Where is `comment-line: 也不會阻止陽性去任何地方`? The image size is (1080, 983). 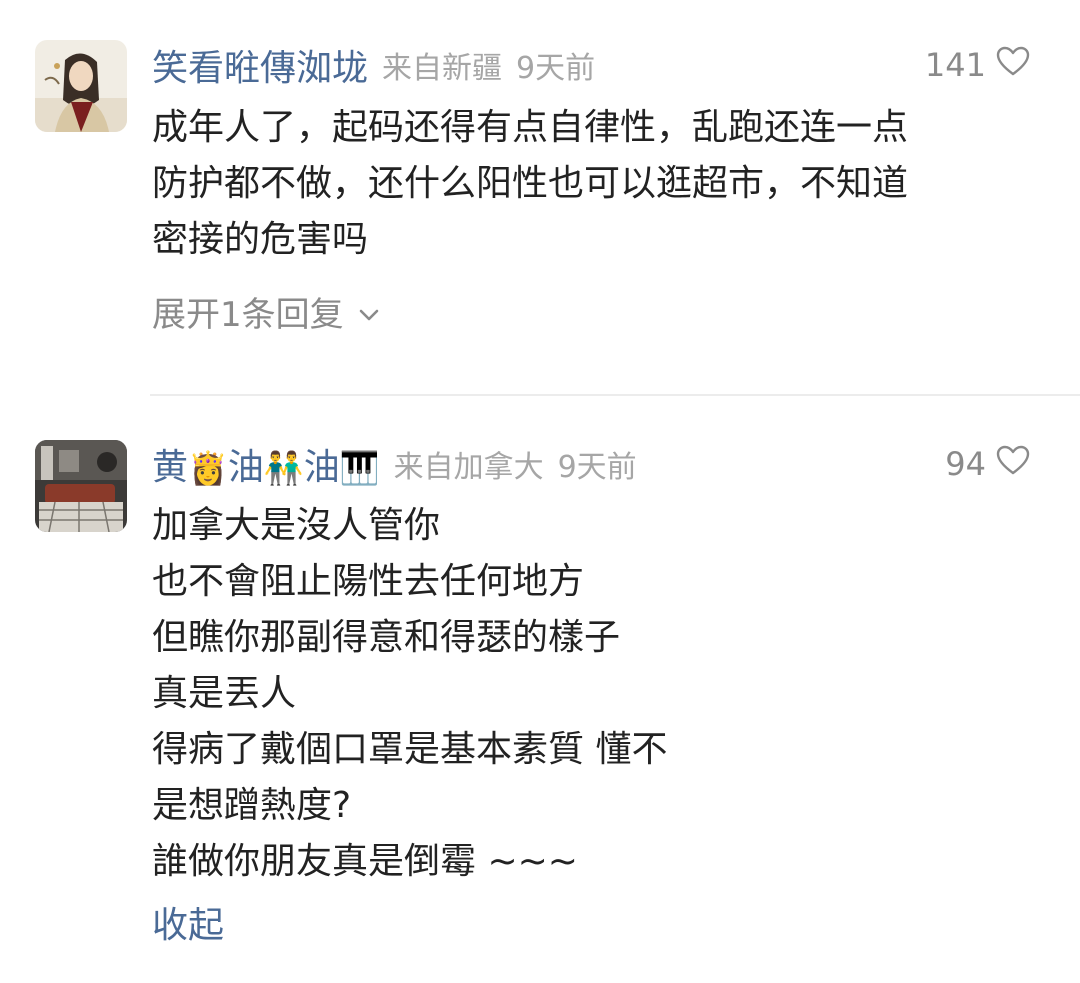
comment-line: 也不會阻止陽性去任何地方 is located at coordinates (368, 581).